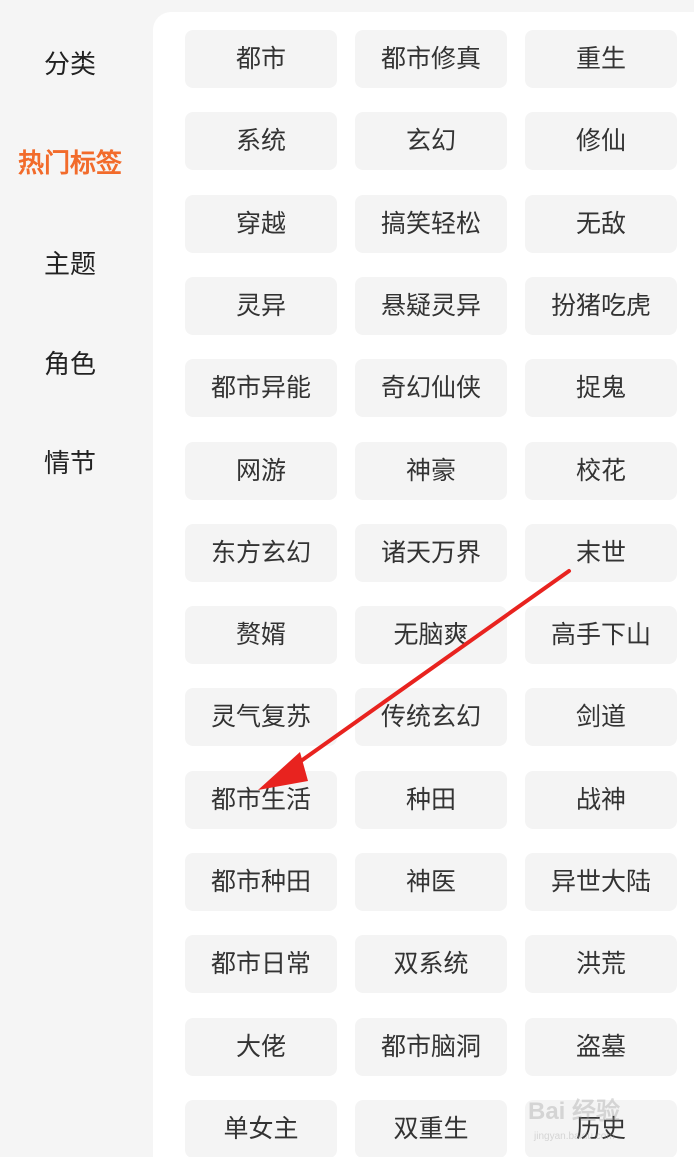 The height and width of the screenshot is (1157, 694). Describe the element at coordinates (601, 388) in the screenshot. I see `tag-button: 捉鬼` at that location.